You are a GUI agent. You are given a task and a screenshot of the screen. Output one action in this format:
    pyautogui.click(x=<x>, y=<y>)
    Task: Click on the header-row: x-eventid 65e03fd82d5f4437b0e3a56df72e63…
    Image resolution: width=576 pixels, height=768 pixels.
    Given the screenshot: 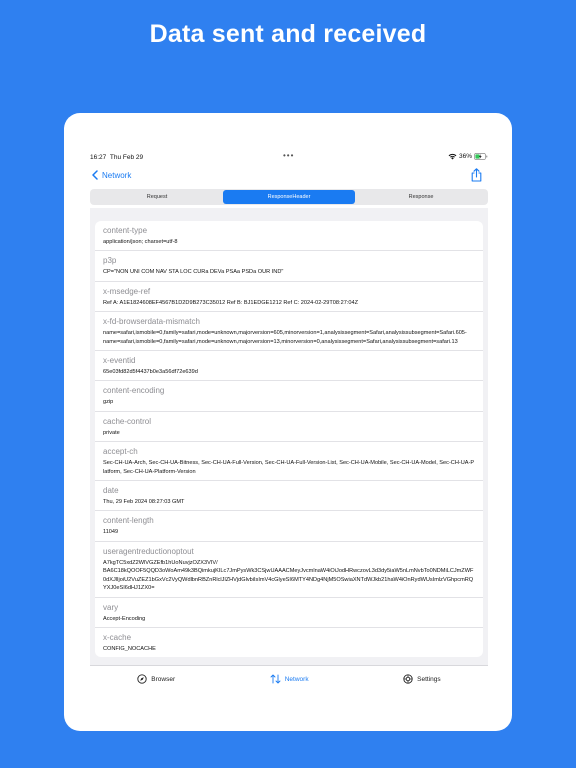 What is the action you would take?
    pyautogui.click(x=289, y=366)
    